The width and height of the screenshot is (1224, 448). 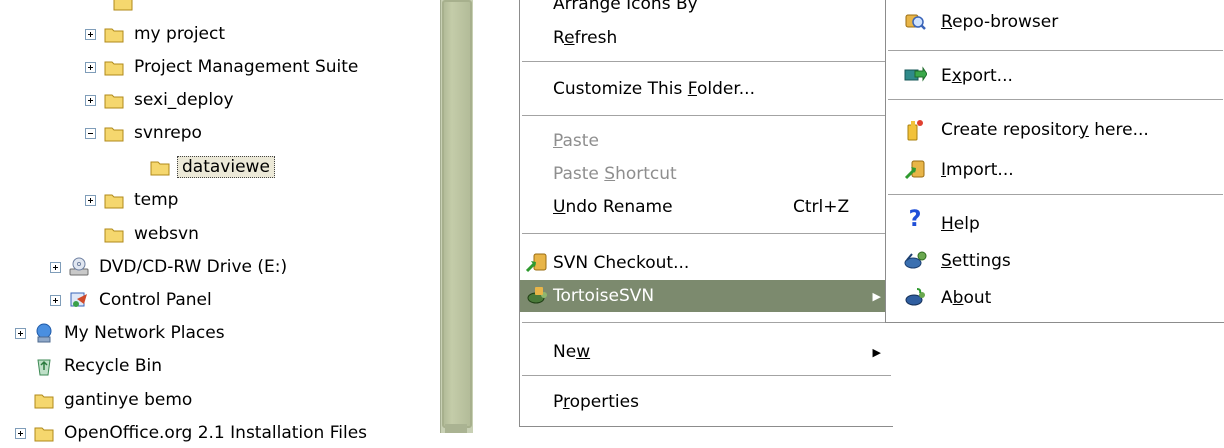 What do you see at coordinates (821, 207) in the screenshot?
I see `menu-item-shortcut: Ctrl+Z` at bounding box center [821, 207].